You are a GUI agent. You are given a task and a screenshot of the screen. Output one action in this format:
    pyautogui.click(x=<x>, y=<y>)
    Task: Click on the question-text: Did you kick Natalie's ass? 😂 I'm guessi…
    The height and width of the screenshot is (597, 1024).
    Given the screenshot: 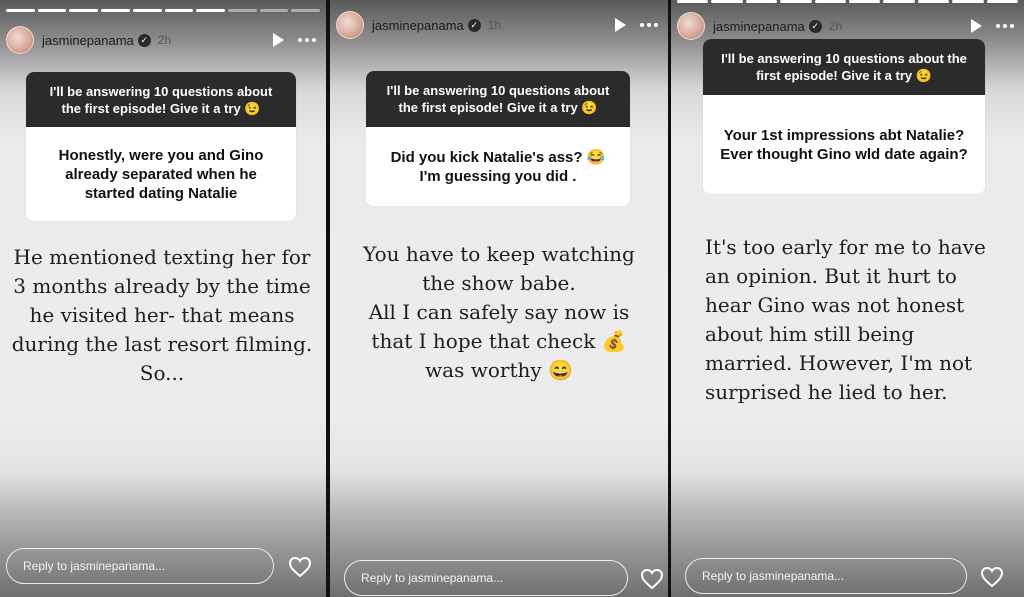 What is the action you would take?
    pyautogui.click(x=498, y=166)
    